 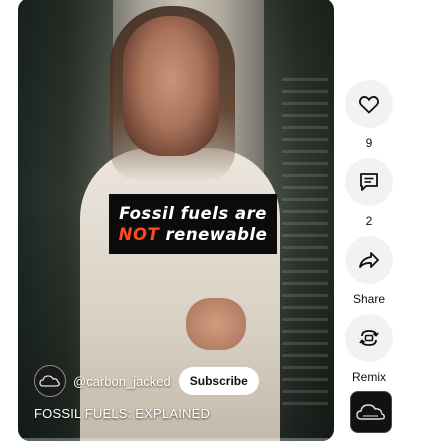 I want to click on heart-icon, so click(x=369, y=105).